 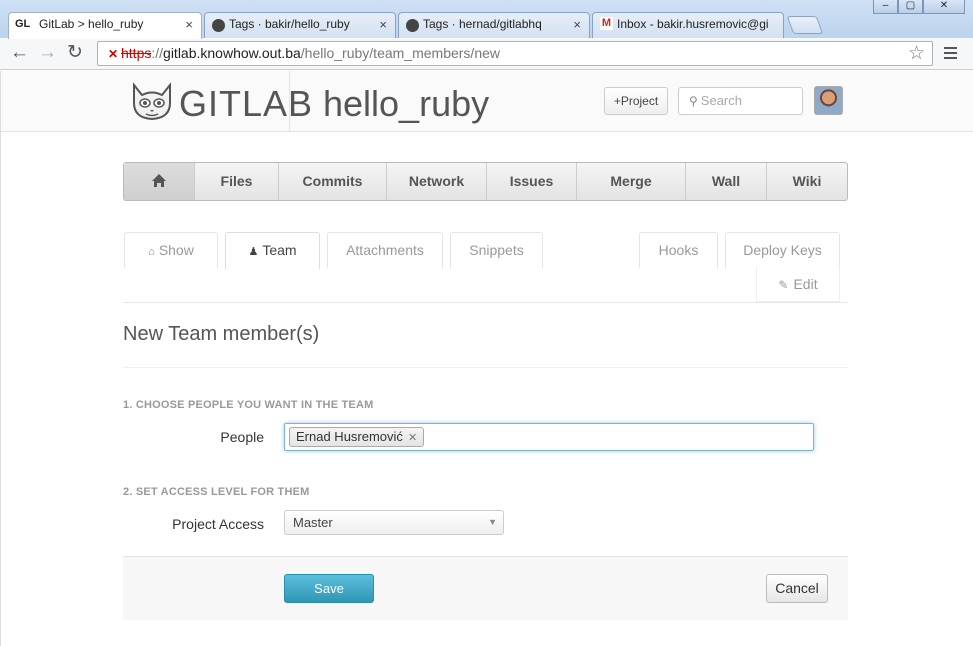 I want to click on tab-gmail: M Inbox - bakir.husremovic@gi, so click(x=688, y=25).